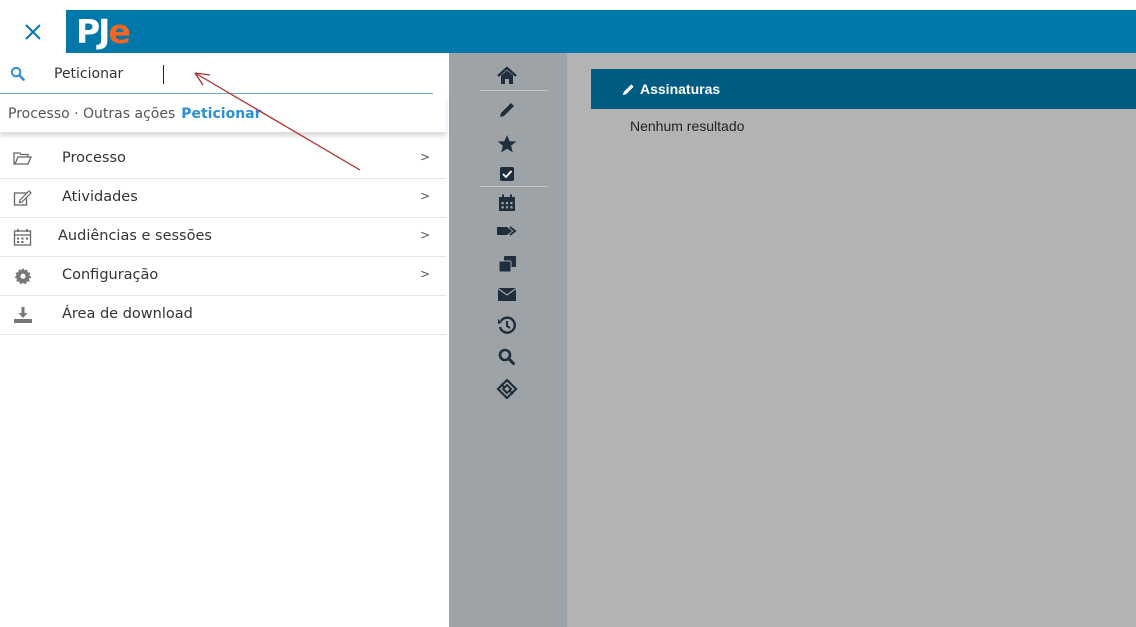 This screenshot has width=1136, height=627. I want to click on edit-button, so click(507, 110).